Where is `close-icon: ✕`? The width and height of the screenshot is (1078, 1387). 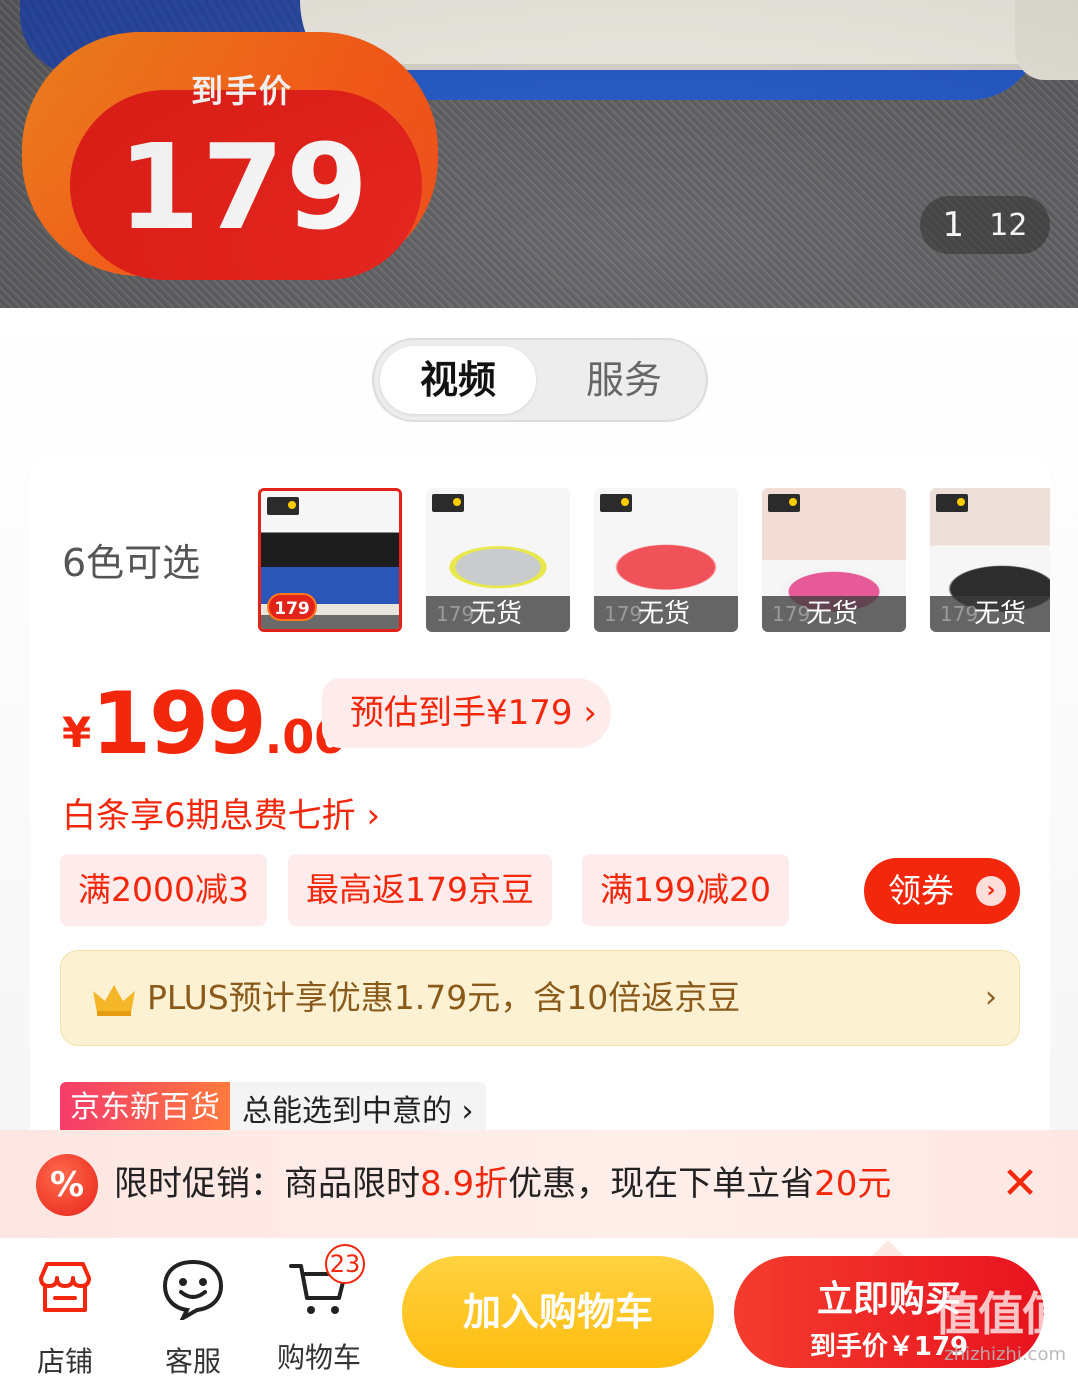
close-icon: ✕ is located at coordinates (1020, 1184).